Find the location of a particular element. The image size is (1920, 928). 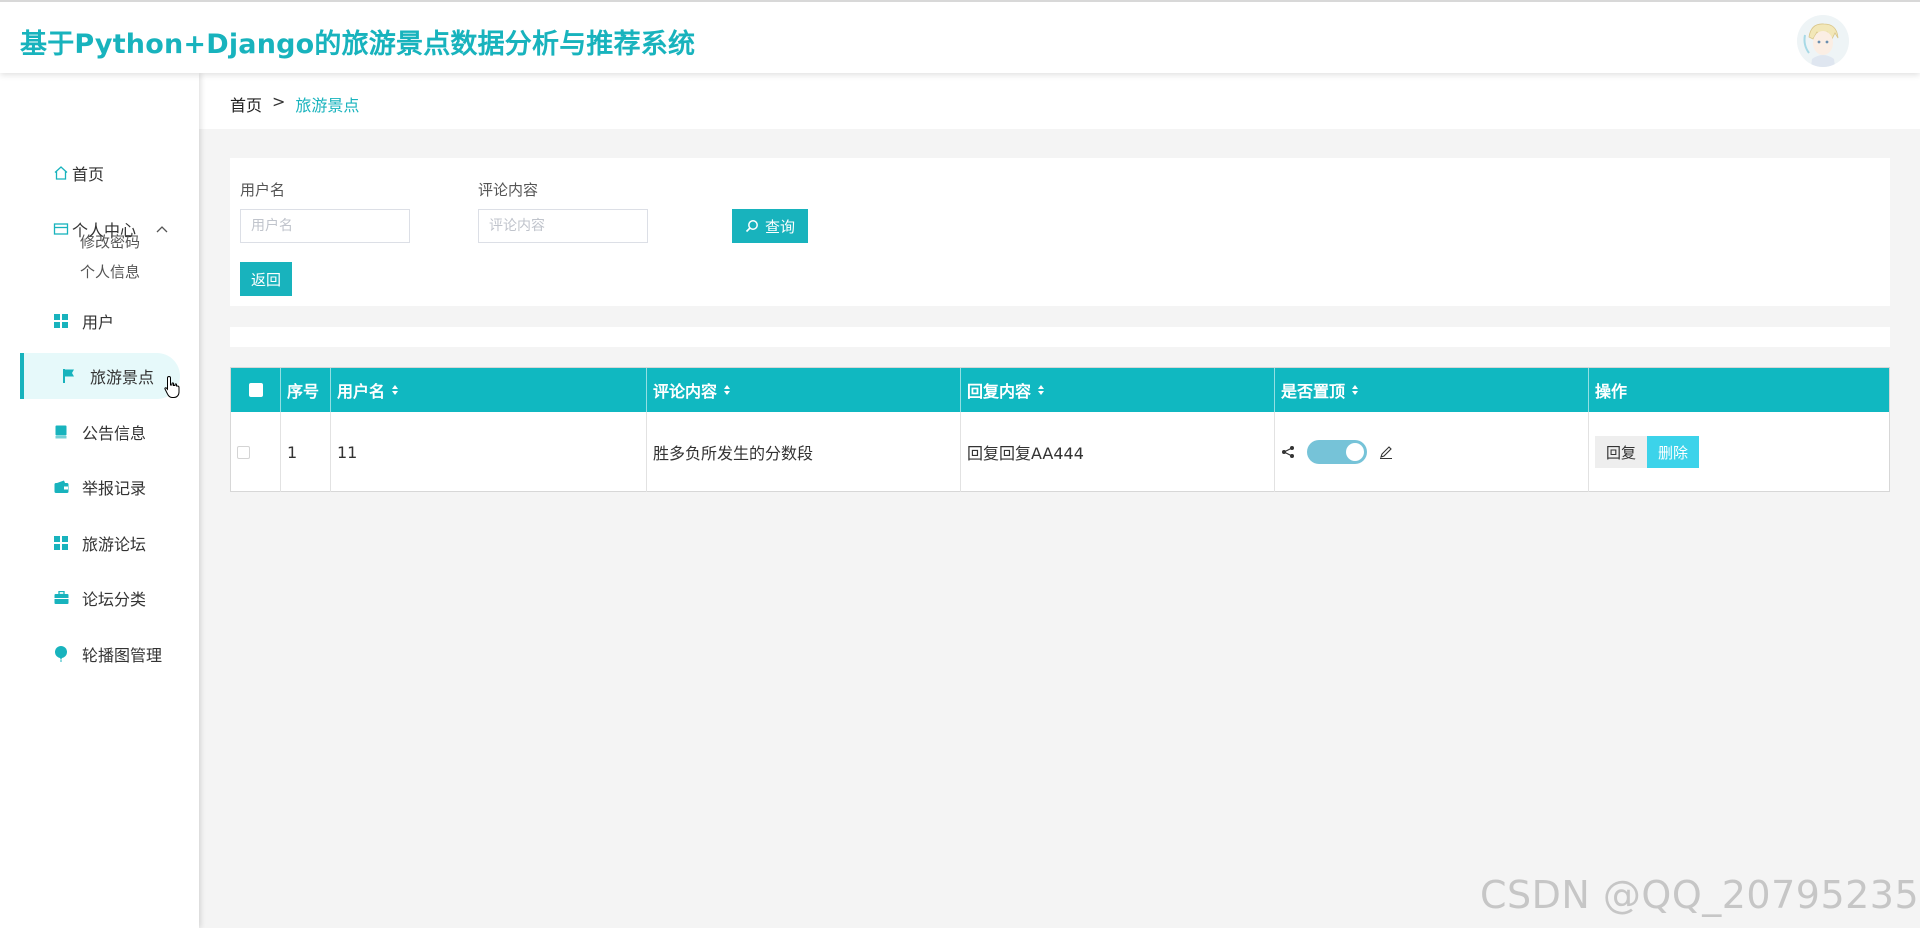

card-icon is located at coordinates (61, 229).